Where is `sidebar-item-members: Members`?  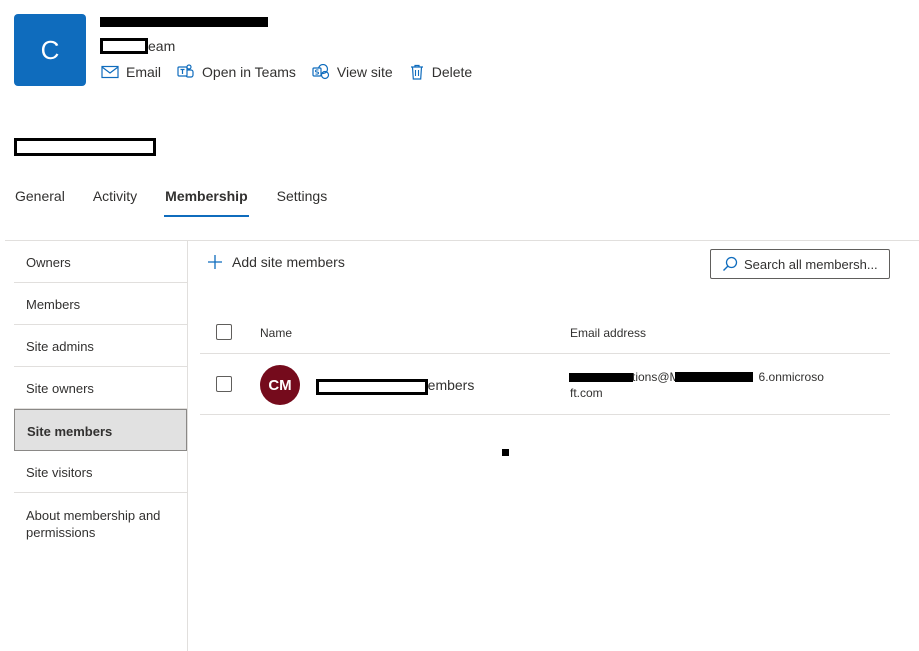
sidebar-item-members: Members is located at coordinates (100, 304).